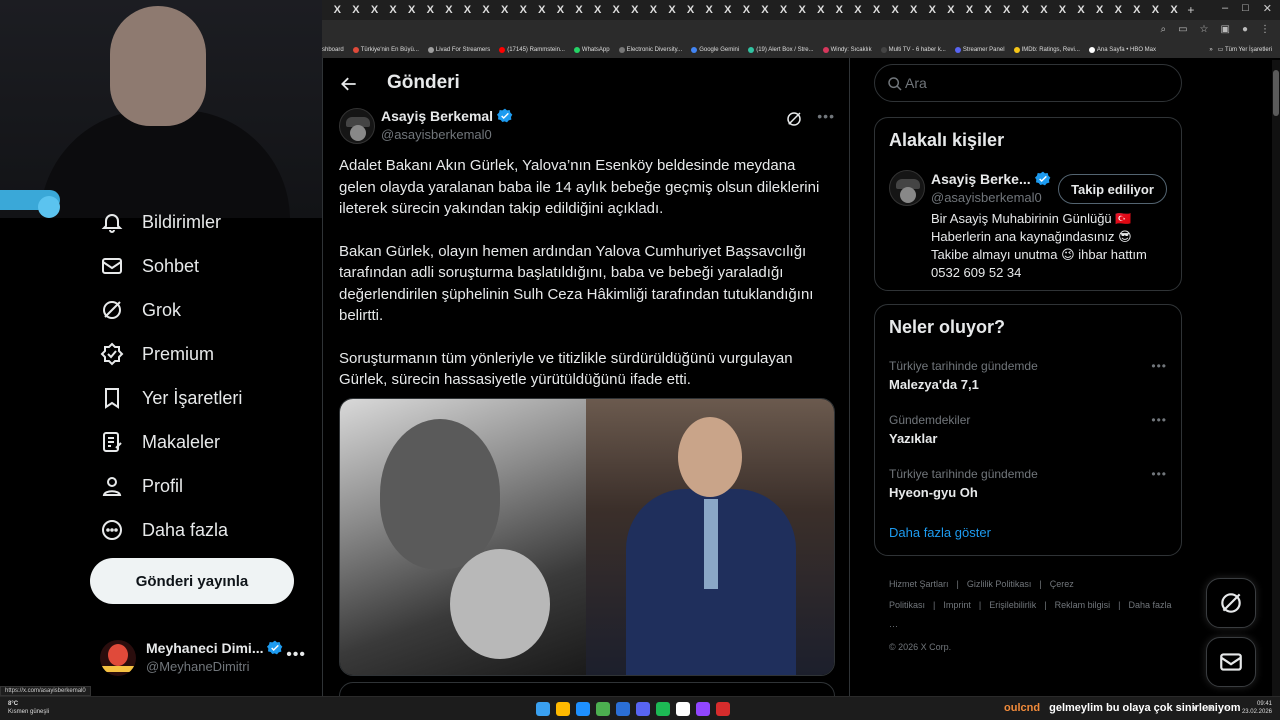  I want to click on bookmark-item: Google Gemini, so click(715, 50).